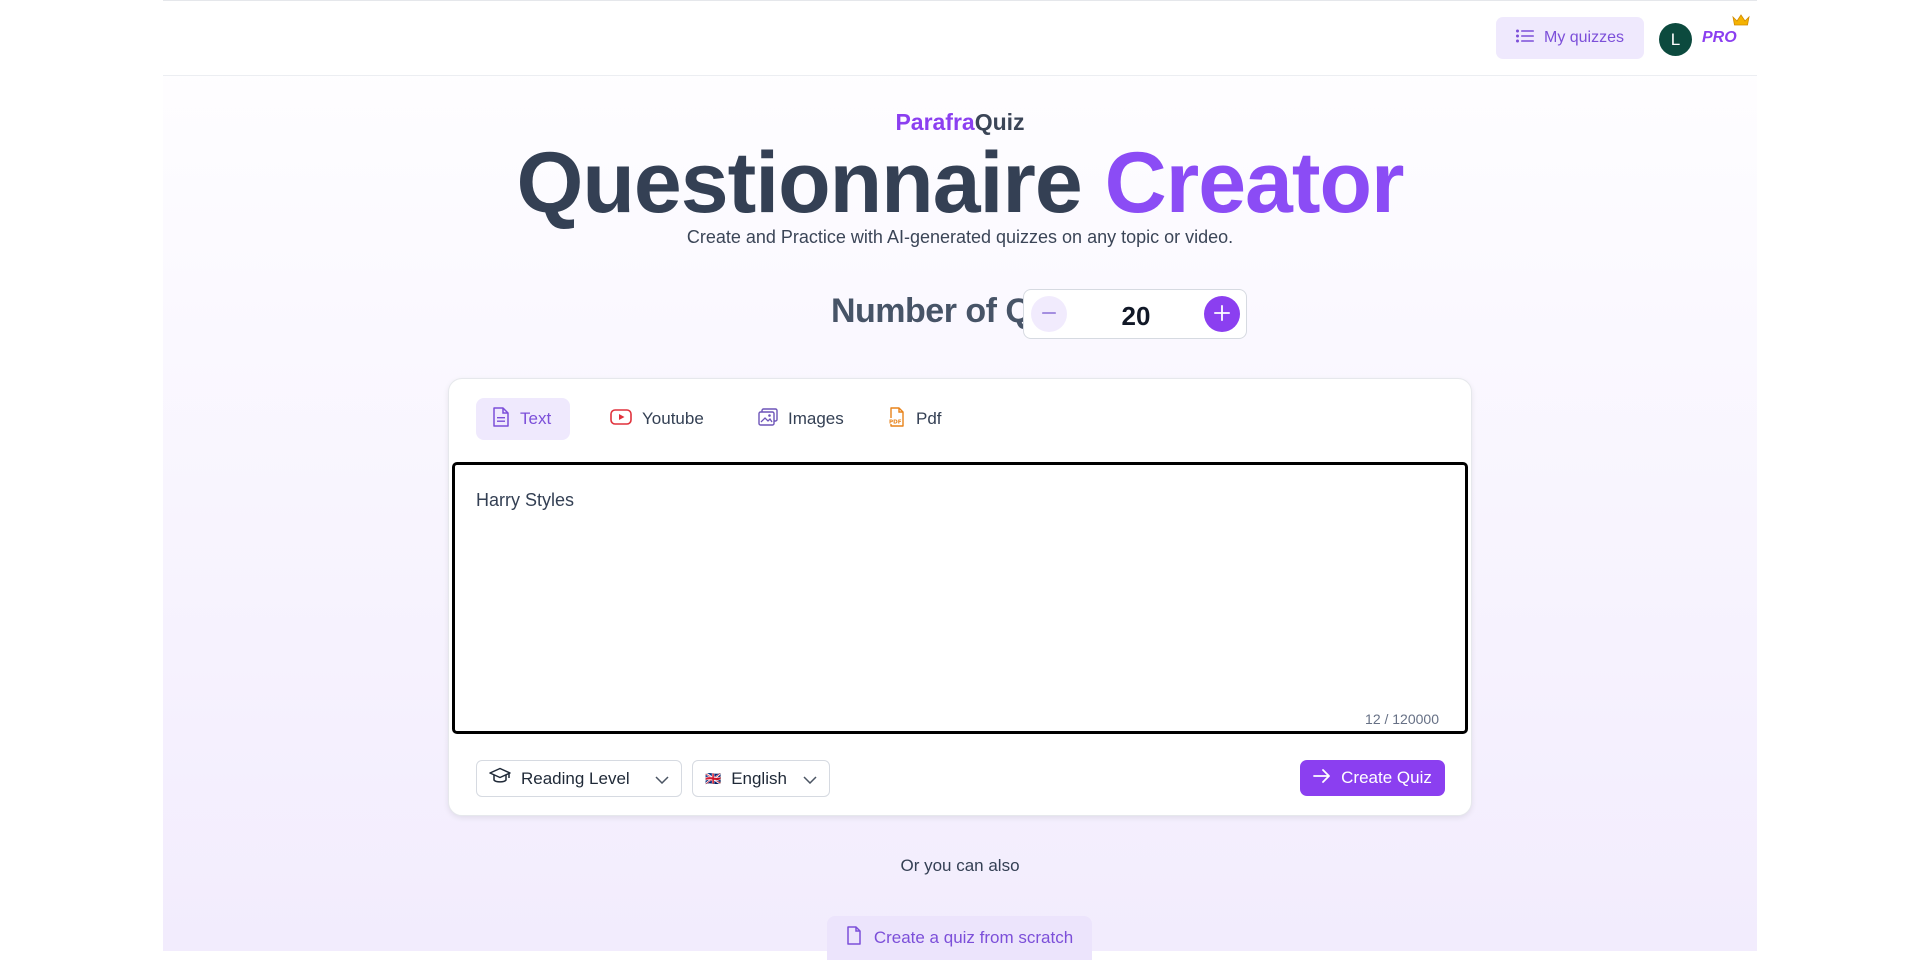 Image resolution: width=1920 pixels, height=960 pixels. Describe the element at coordinates (500, 778) in the screenshot. I see `graduation-cap-icon` at that location.